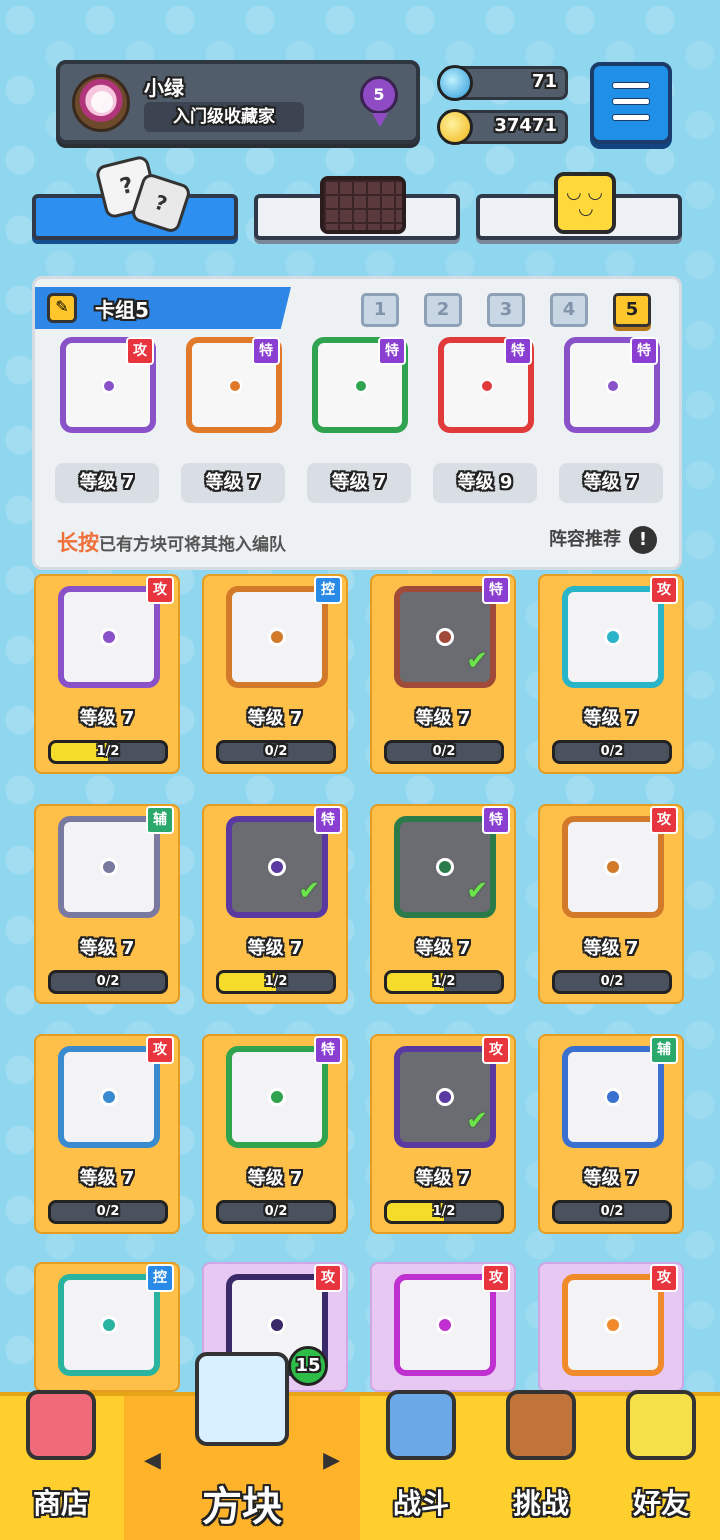  Describe the element at coordinates (242, 1446) in the screenshot. I see `nav-blocks: ◀ ▶ 方块` at that location.